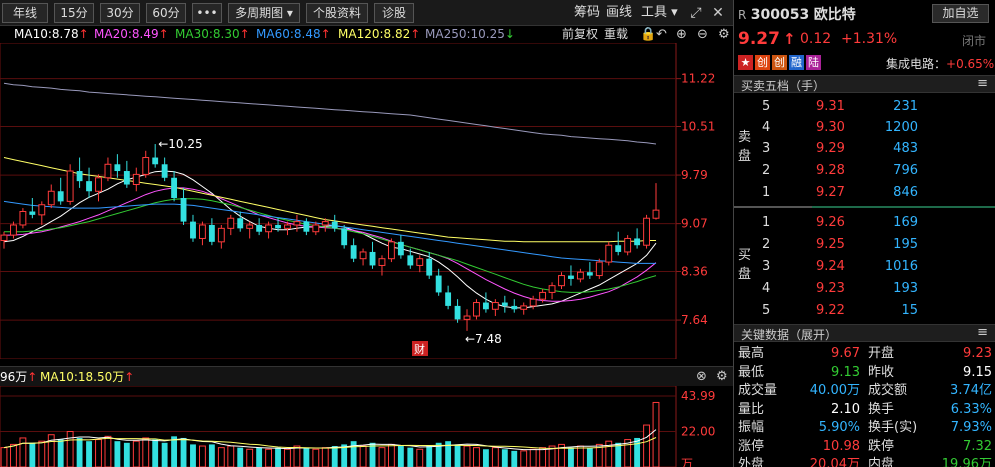  Describe the element at coordinates (701, 377) in the screenshot. I see `close-volume-icon: ⊗` at that location.